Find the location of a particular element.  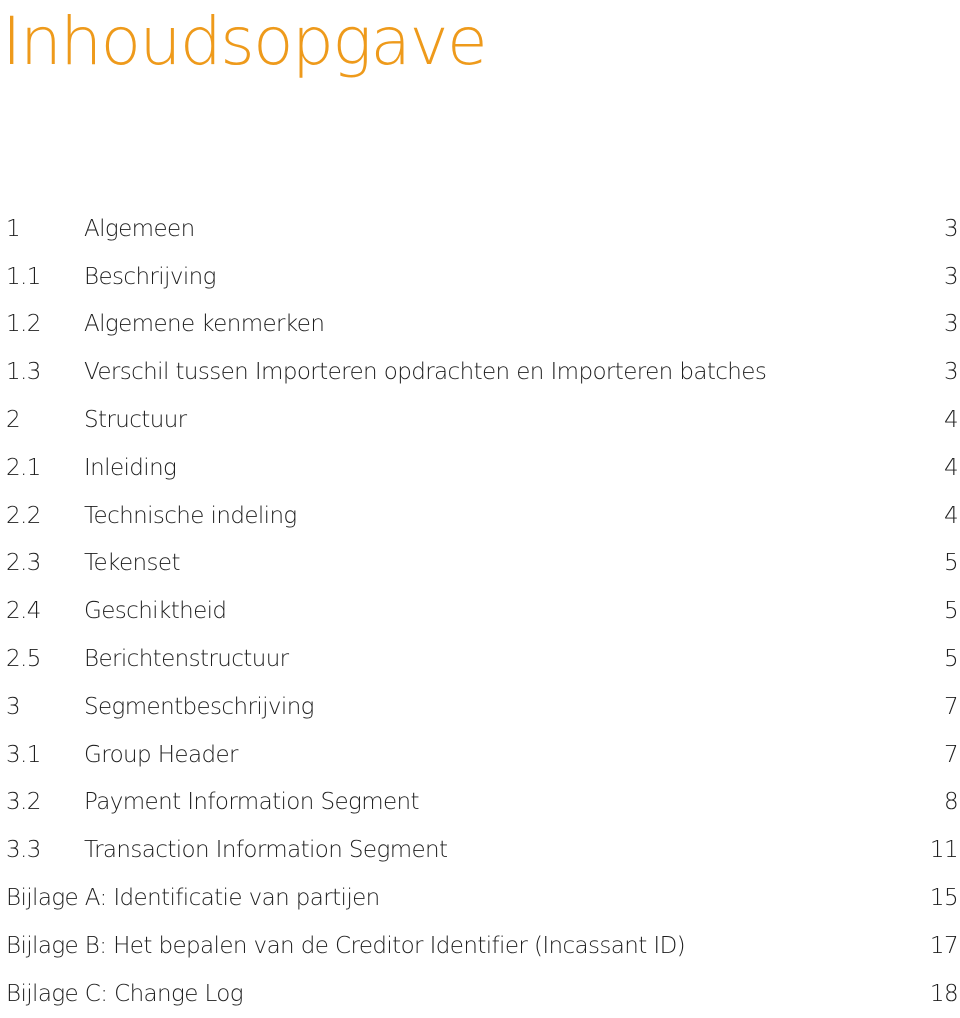

toc-entry-2: 2 Structuur 4 is located at coordinates (480, 420).